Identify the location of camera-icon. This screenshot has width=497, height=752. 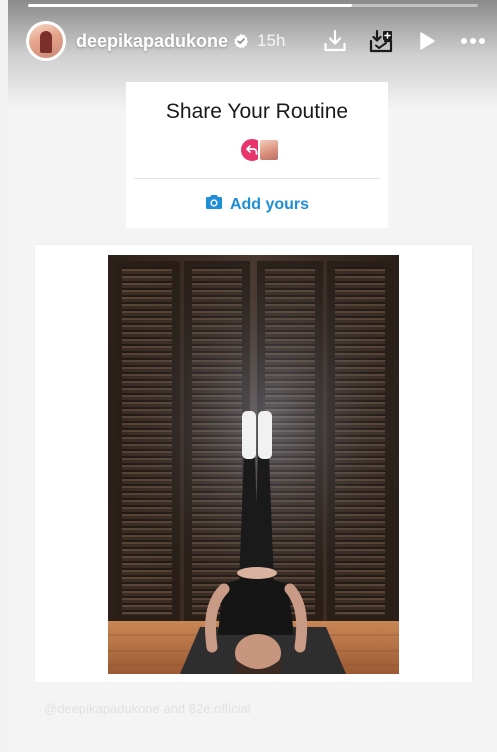
(214, 204).